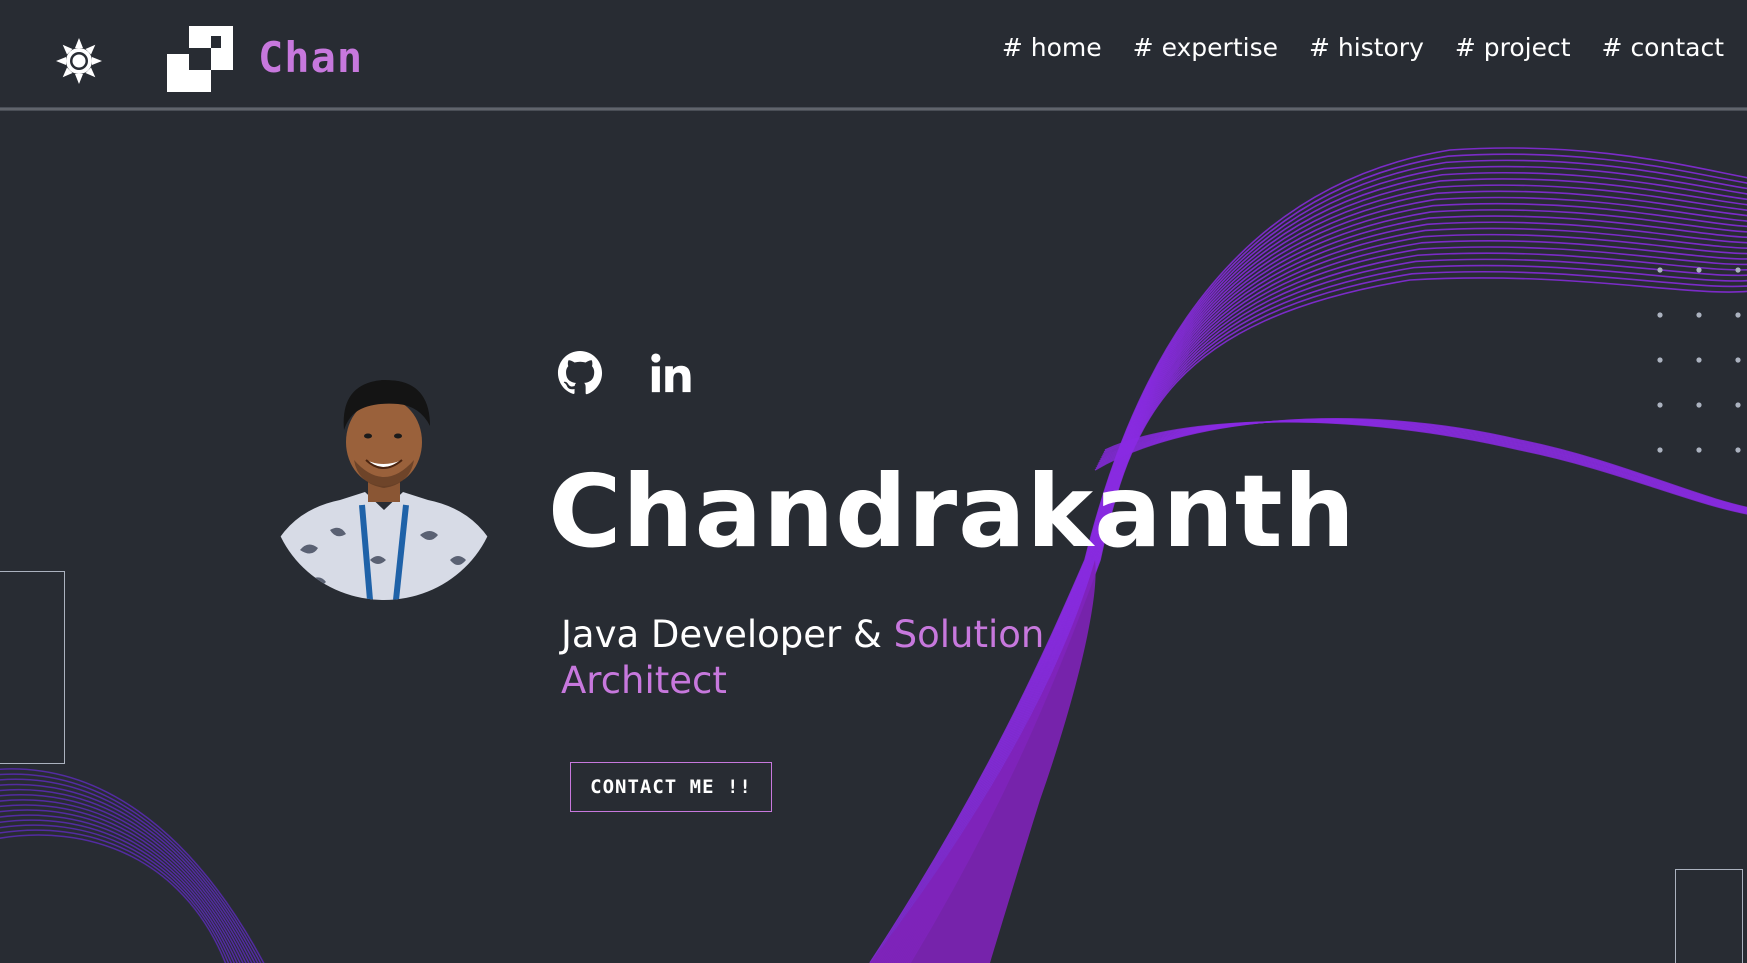 The image size is (1747, 963). What do you see at coordinates (79, 61) in the screenshot?
I see `sun-icon` at bounding box center [79, 61].